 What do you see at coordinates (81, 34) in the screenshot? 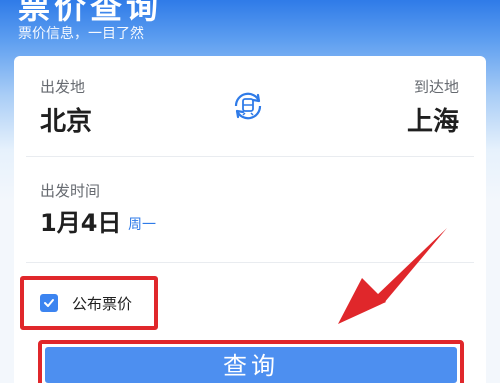
I see `page-subtitle: 票价信息，一目了然` at bounding box center [81, 34].